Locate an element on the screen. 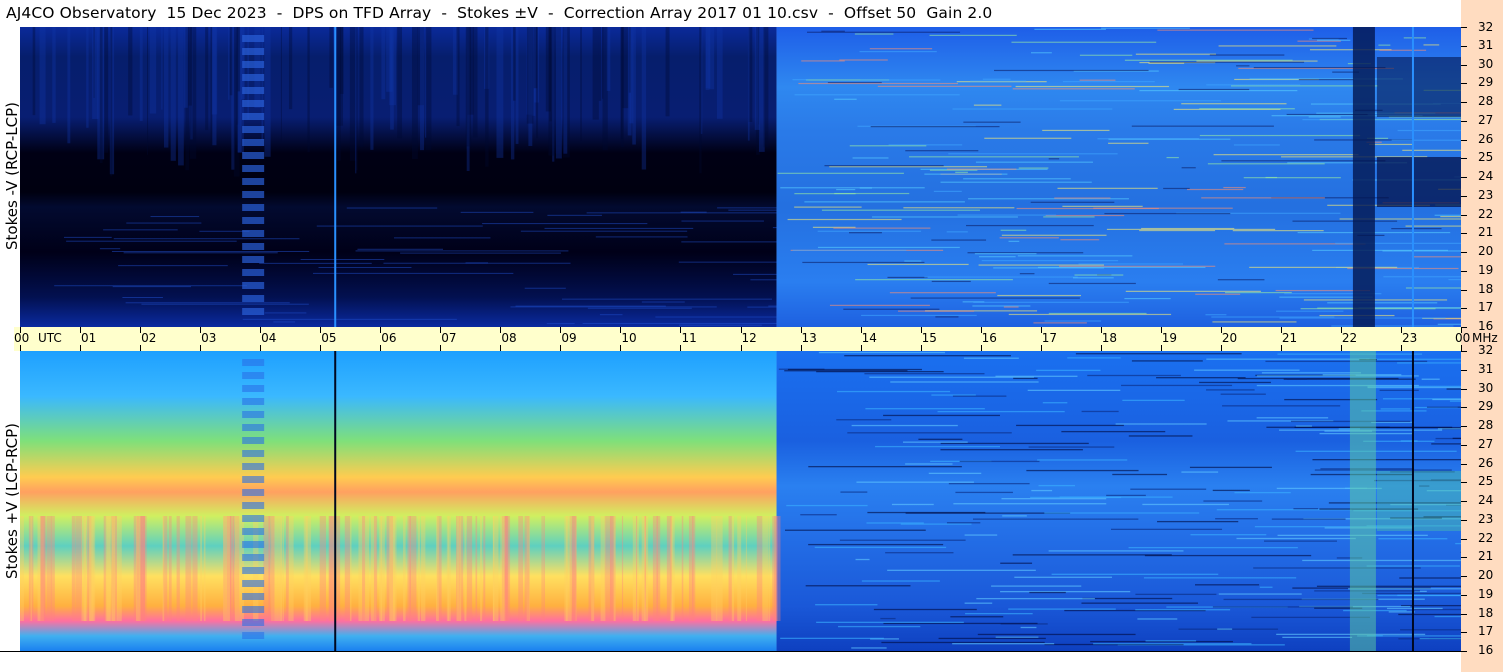 The image size is (1503, 672). top-dark-block is located at coordinates (1418, 87).